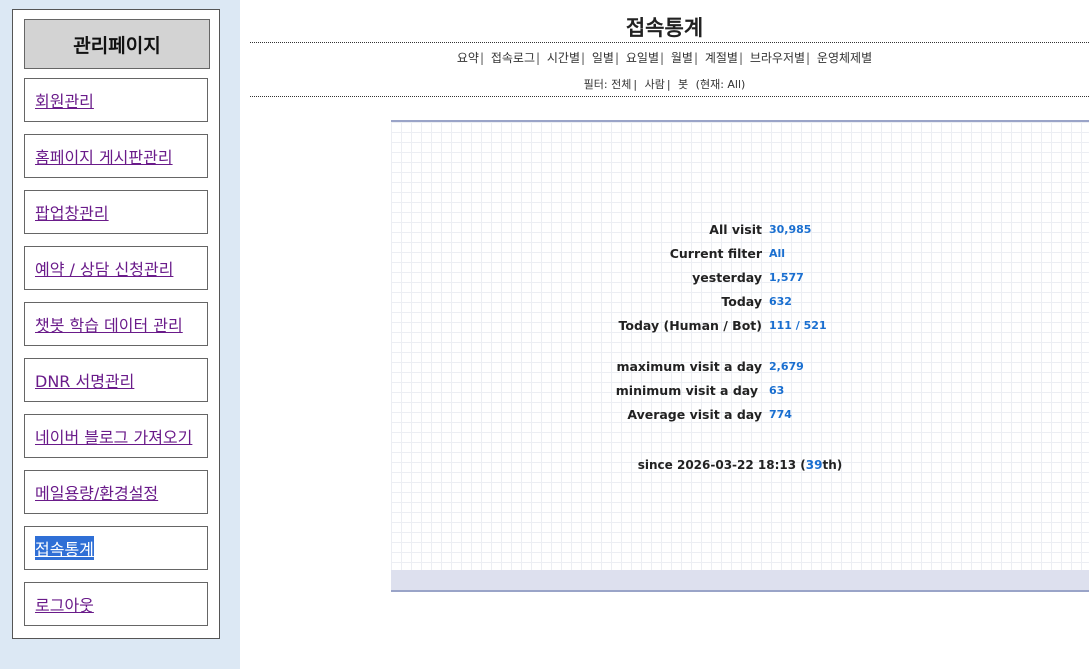  I want to click on stat-today: Today 632, so click(740, 304).